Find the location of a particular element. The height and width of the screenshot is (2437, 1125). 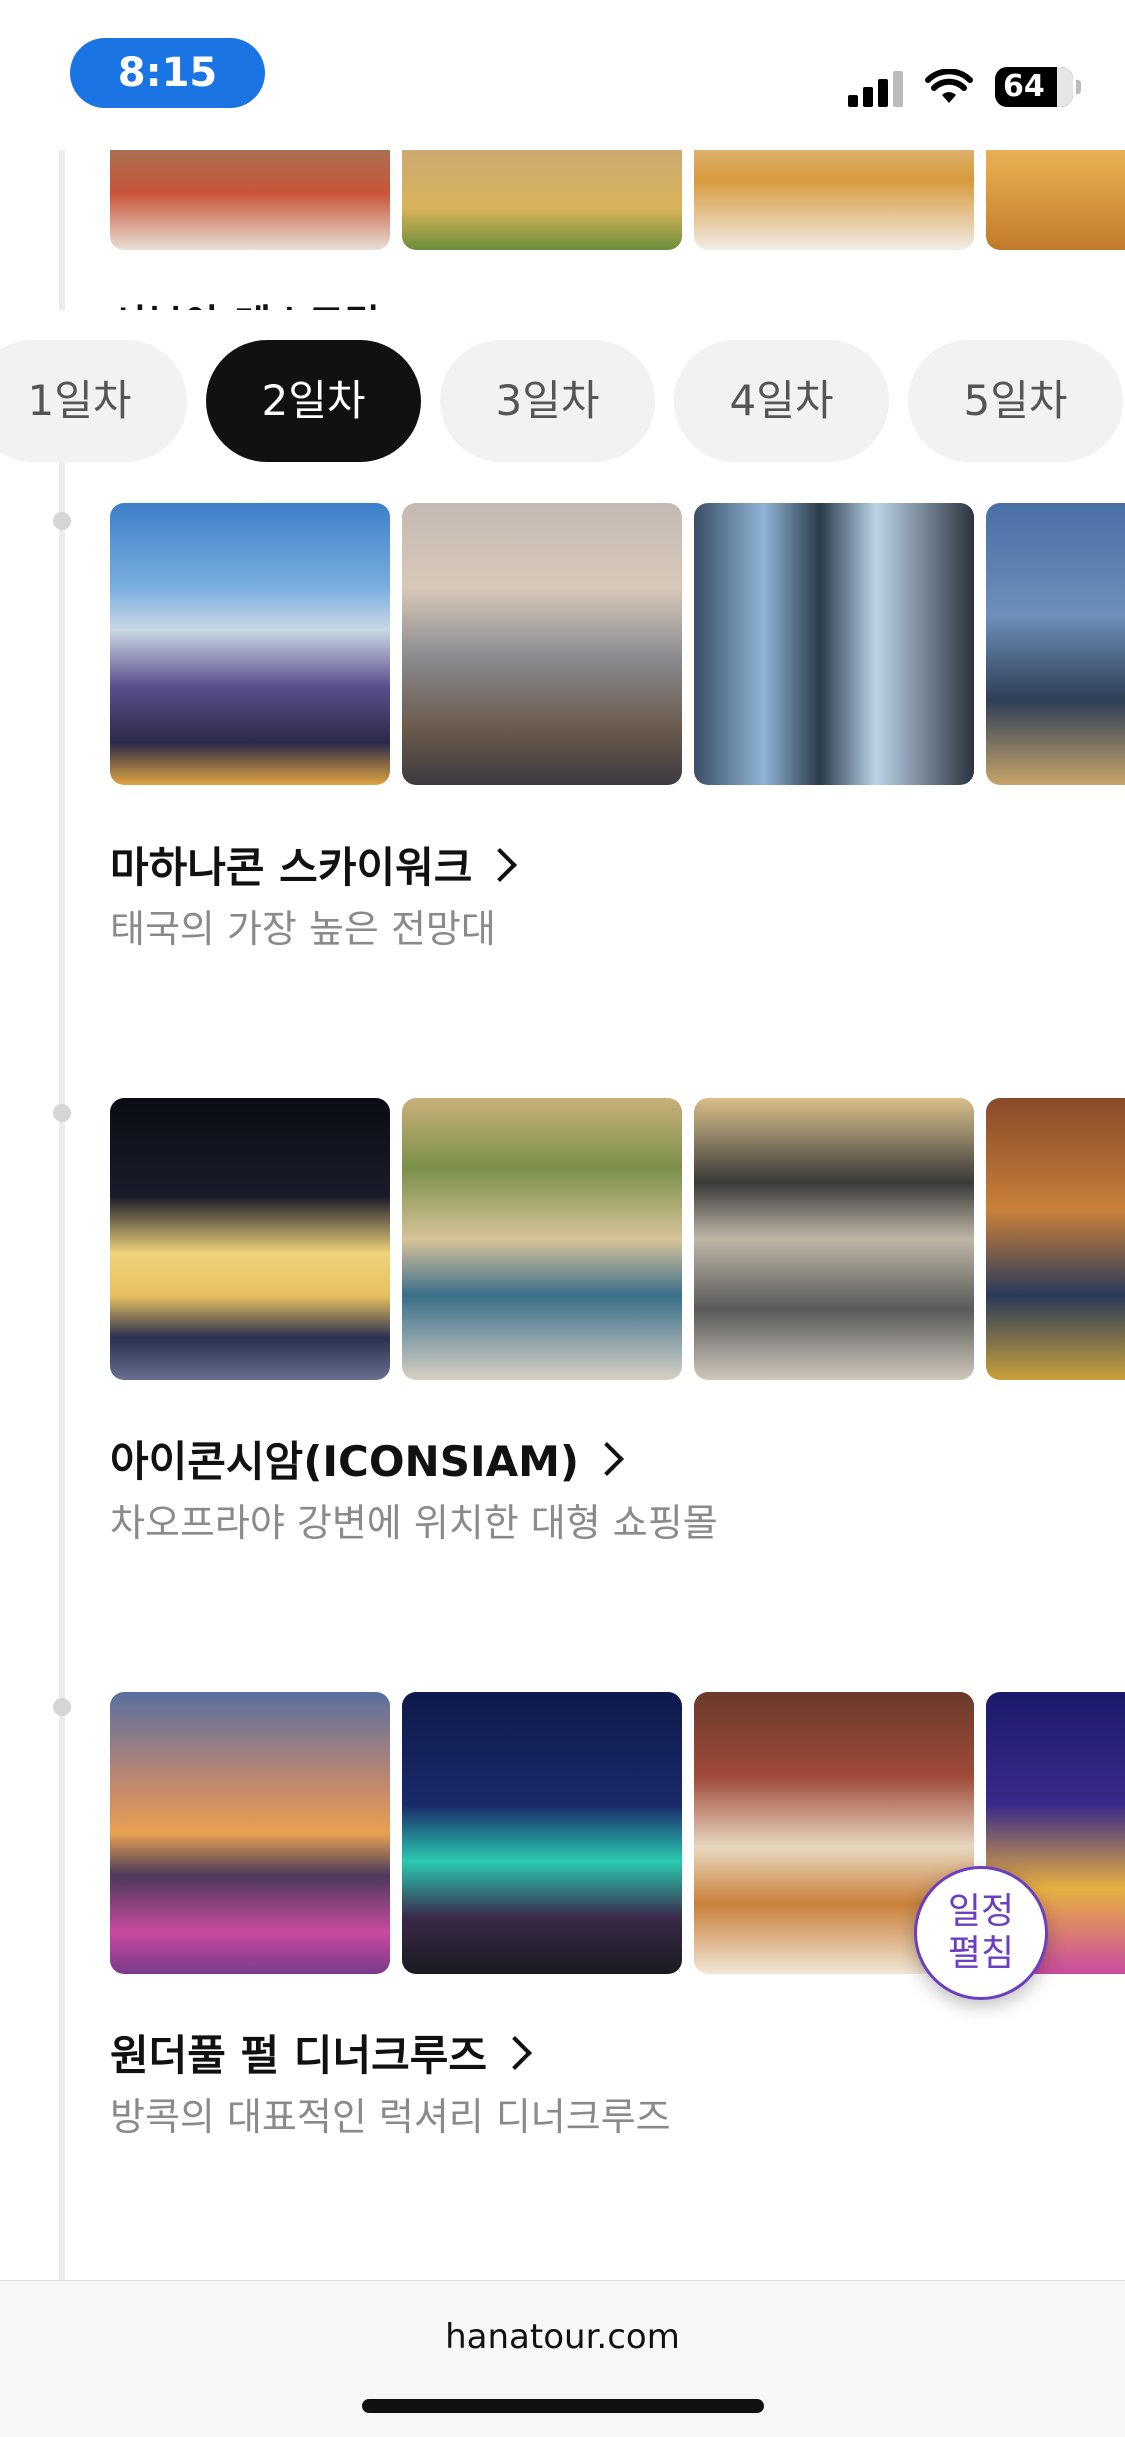

place-description: 방콕의 대표적인 럭셔리 디너크루즈 is located at coordinates (390, 2117).